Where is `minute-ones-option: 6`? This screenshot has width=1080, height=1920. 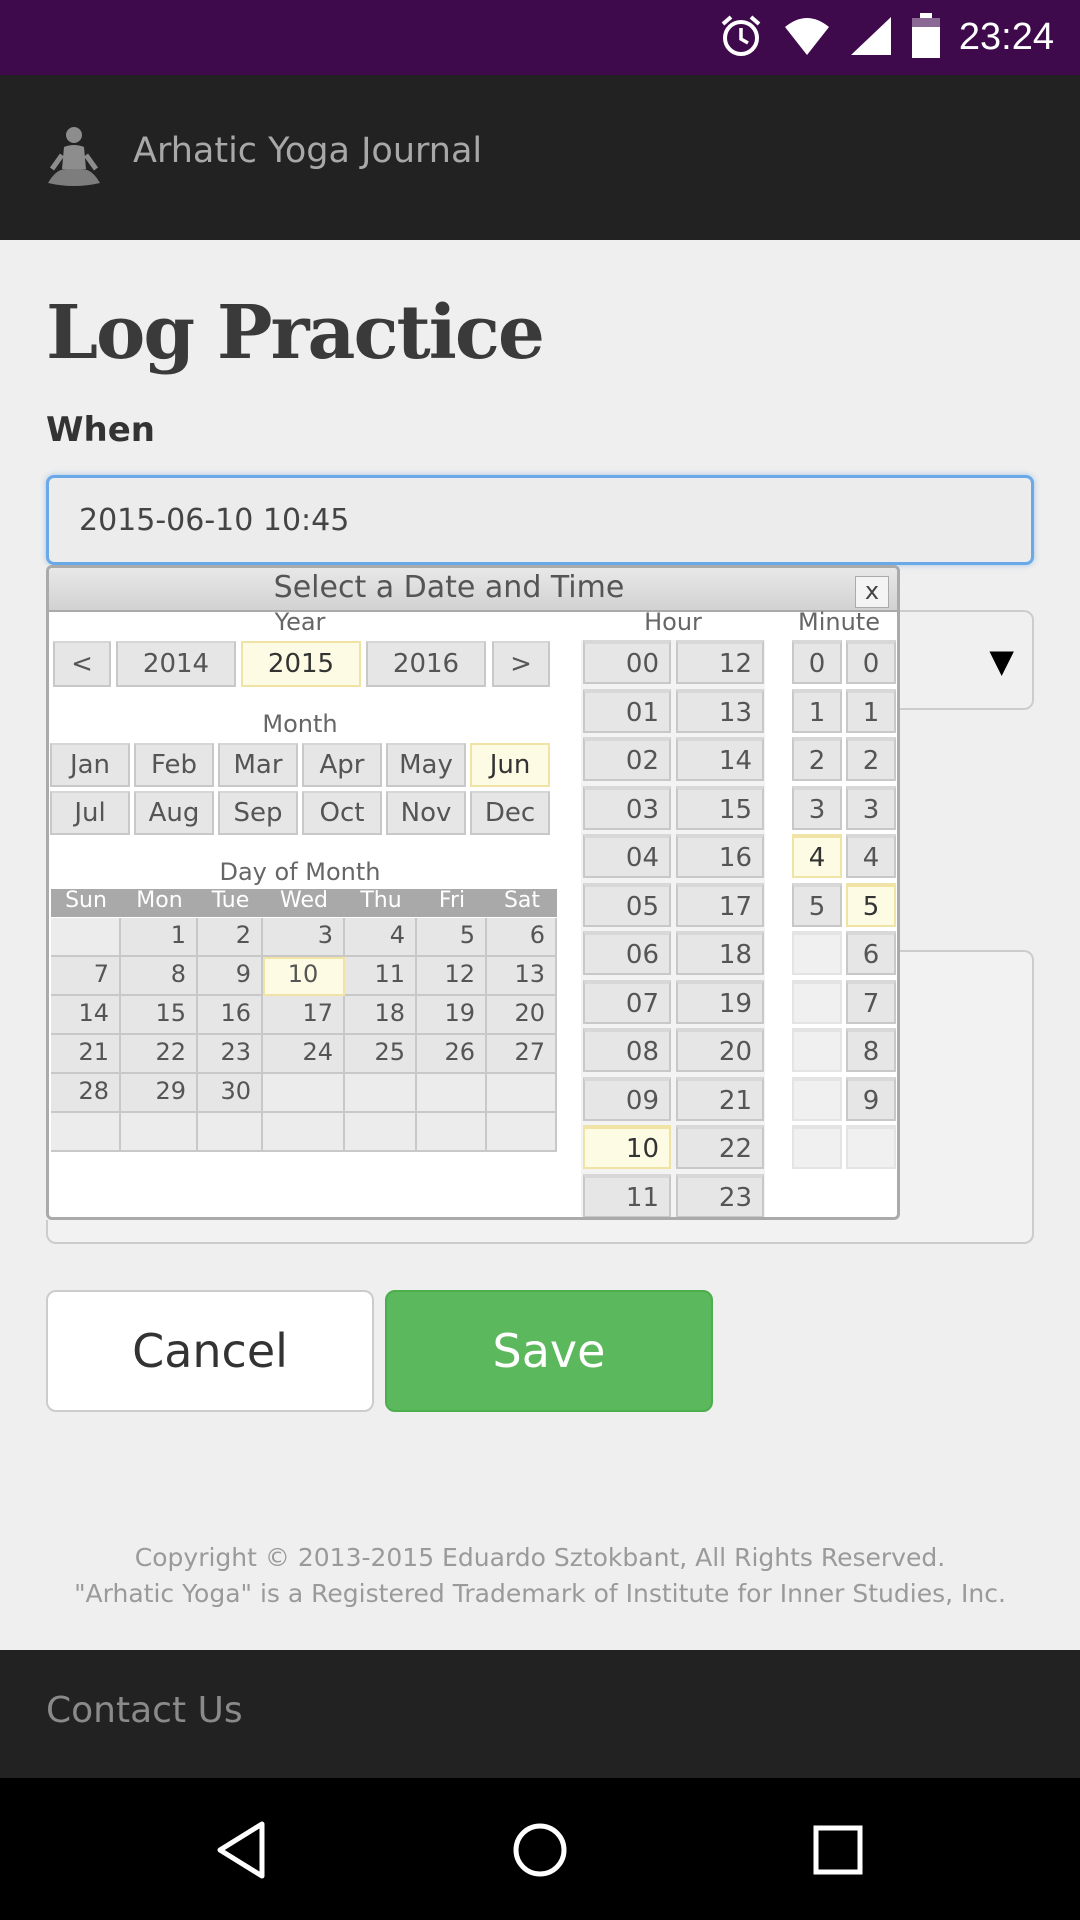
minute-ones-option: 6 is located at coordinates (871, 953).